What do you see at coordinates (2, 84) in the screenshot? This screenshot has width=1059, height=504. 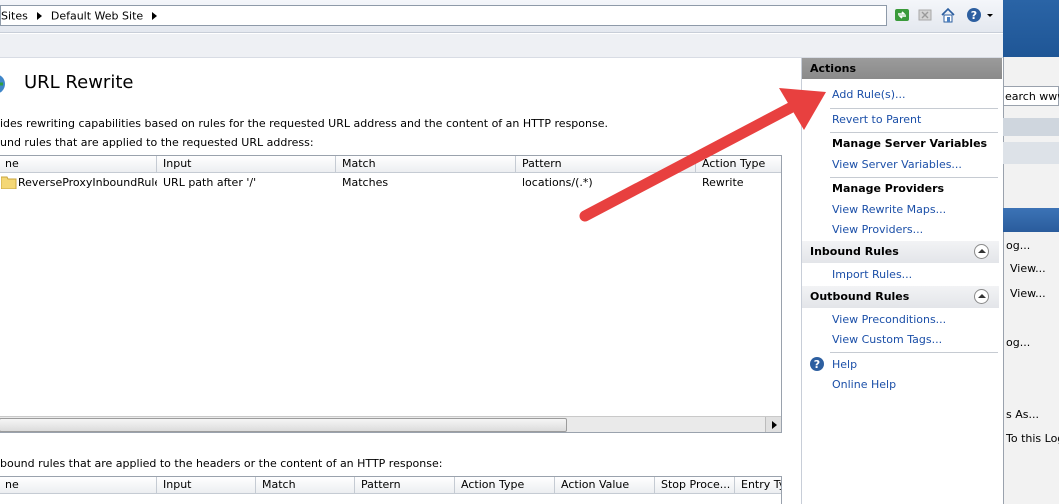 I see `url-rewrite-icon` at bounding box center [2, 84].